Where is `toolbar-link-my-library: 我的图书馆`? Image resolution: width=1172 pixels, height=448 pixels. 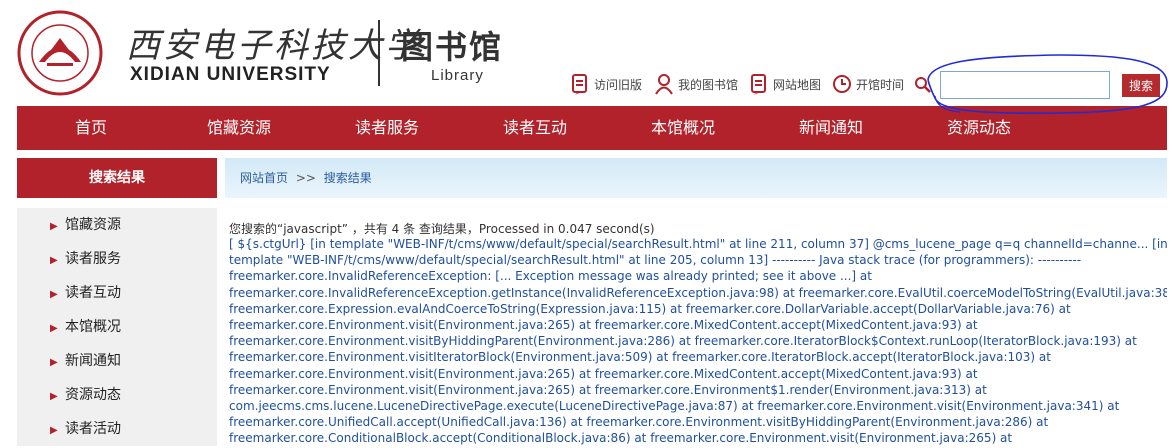 toolbar-link-my-library: 我的图书馆 is located at coordinates (696, 84).